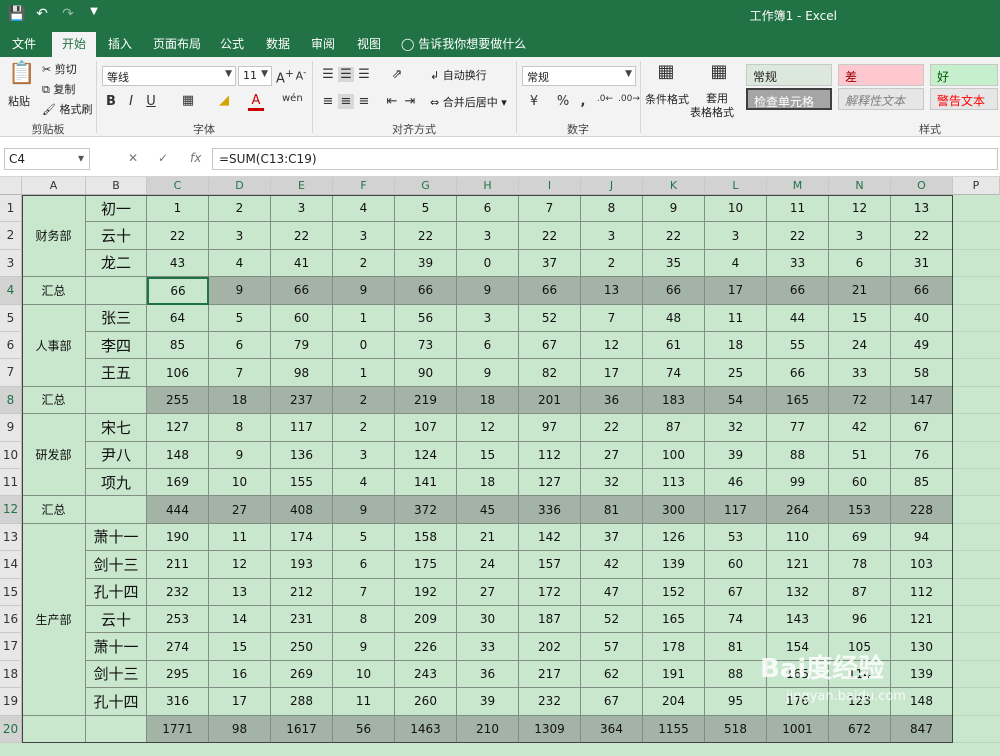 The height and width of the screenshot is (756, 1000). What do you see at coordinates (224, 100) in the screenshot?
I see `fill-color-icon: ◢` at bounding box center [224, 100].